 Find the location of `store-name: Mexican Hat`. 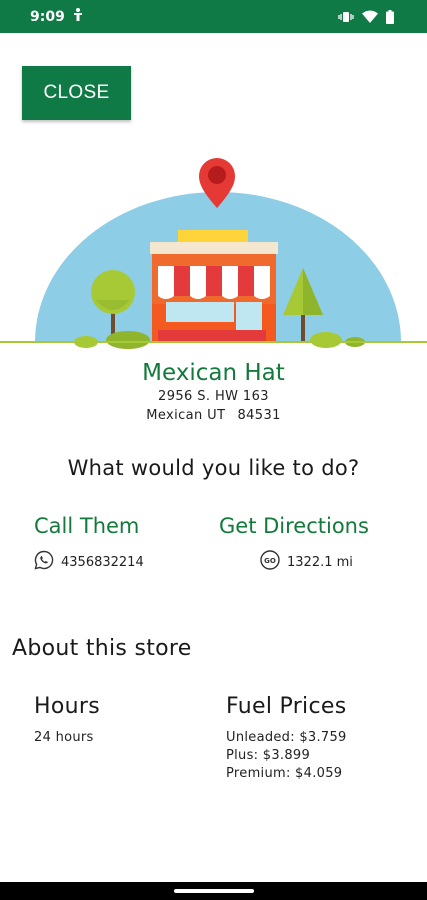

store-name: Mexican Hat is located at coordinates (213, 373).